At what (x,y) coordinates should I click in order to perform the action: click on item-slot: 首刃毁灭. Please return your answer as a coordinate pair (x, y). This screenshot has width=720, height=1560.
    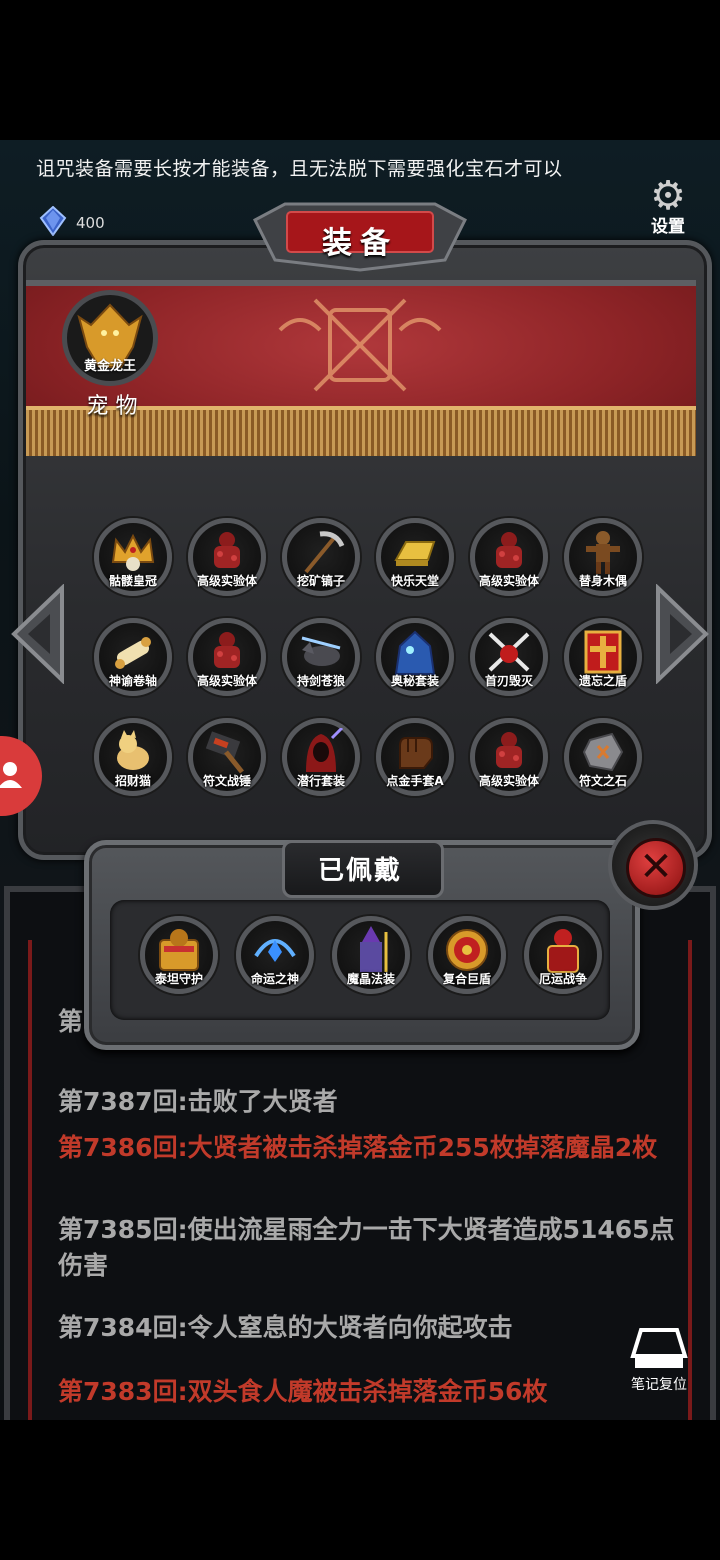
    Looking at the image, I should click on (509, 657).